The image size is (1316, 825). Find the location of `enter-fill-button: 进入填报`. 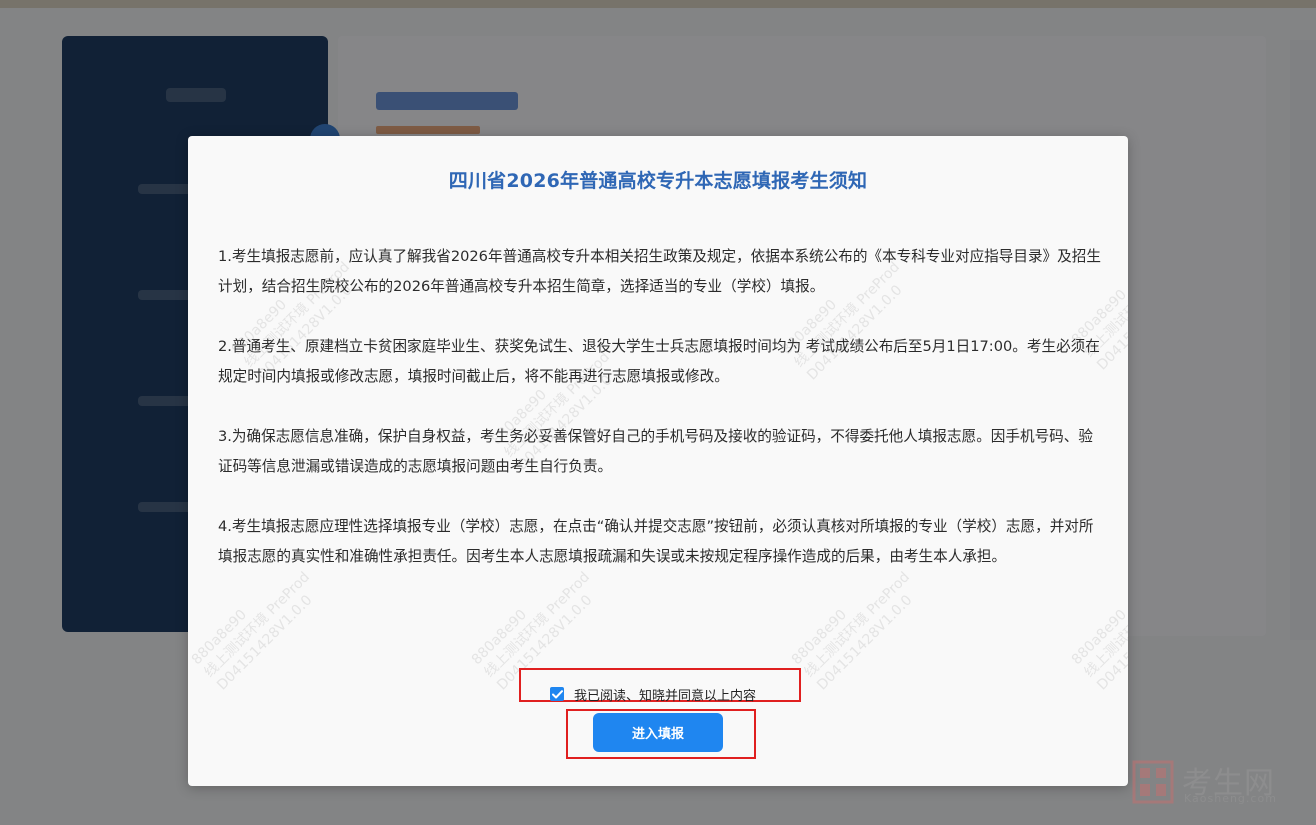

enter-fill-button: 进入填报 is located at coordinates (658, 732).